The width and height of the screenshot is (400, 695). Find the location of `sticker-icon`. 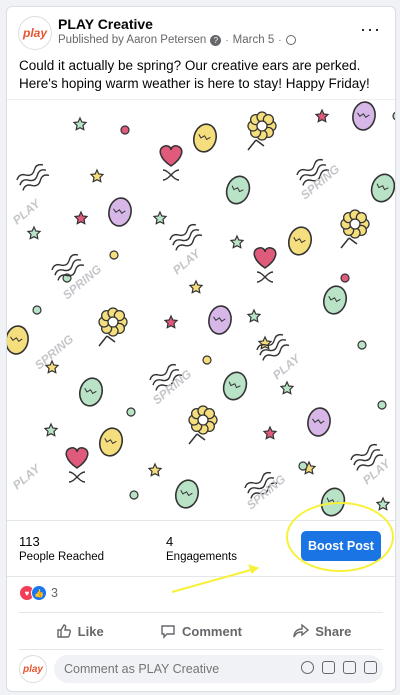

sticker-icon is located at coordinates (370, 667).